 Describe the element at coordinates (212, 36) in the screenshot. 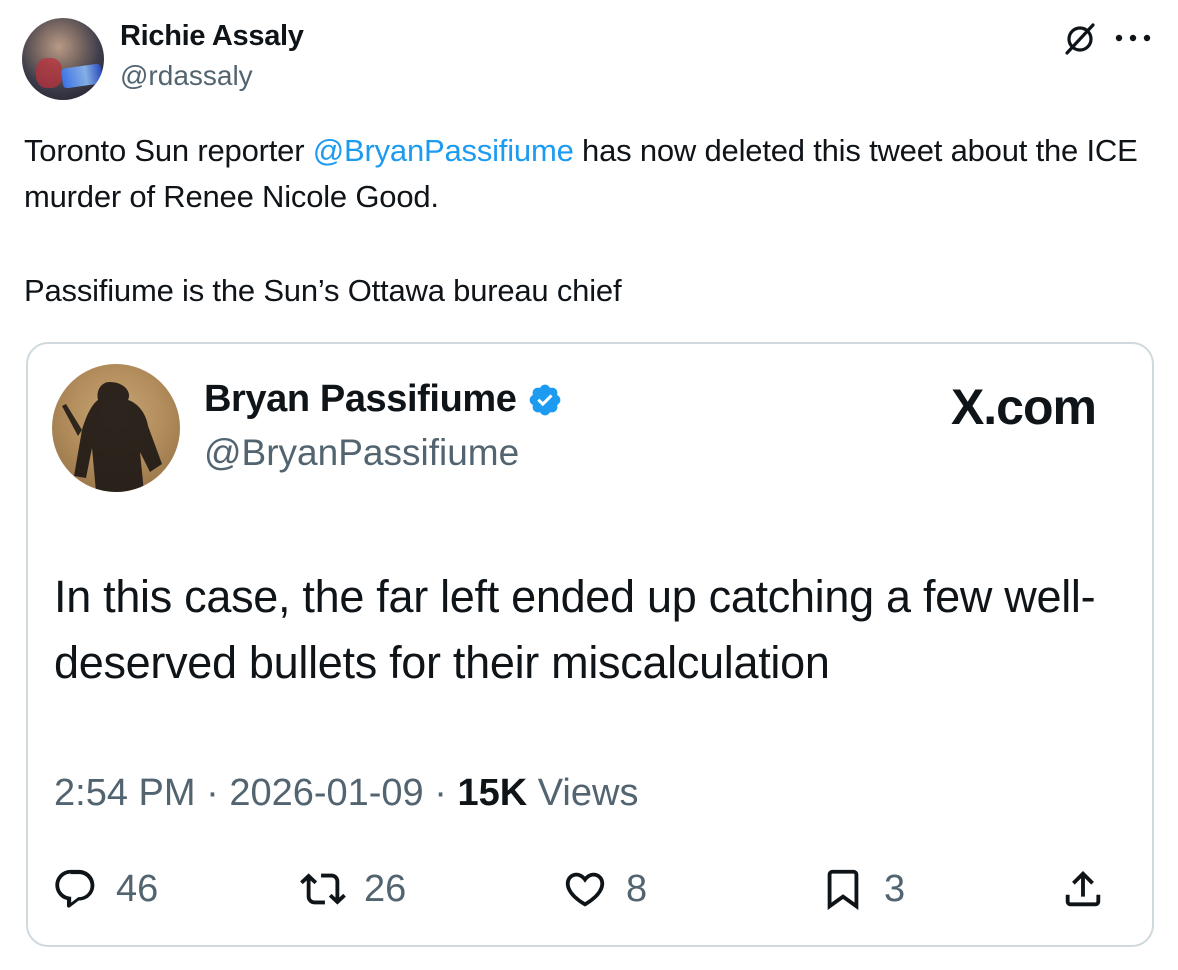

I see `author-name: Richie Assaly` at that location.